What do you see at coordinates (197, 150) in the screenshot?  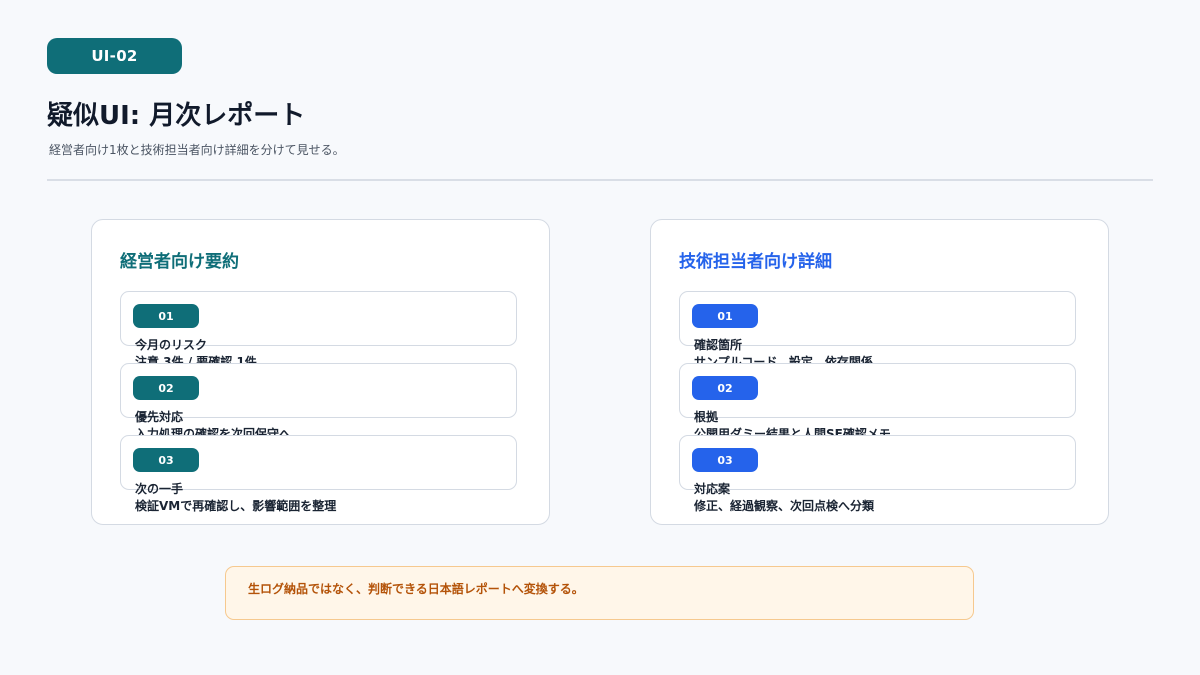 I see `page-subtitle: 経営者向け1枚と技術担当者向け詳細を分けて見せる。` at bounding box center [197, 150].